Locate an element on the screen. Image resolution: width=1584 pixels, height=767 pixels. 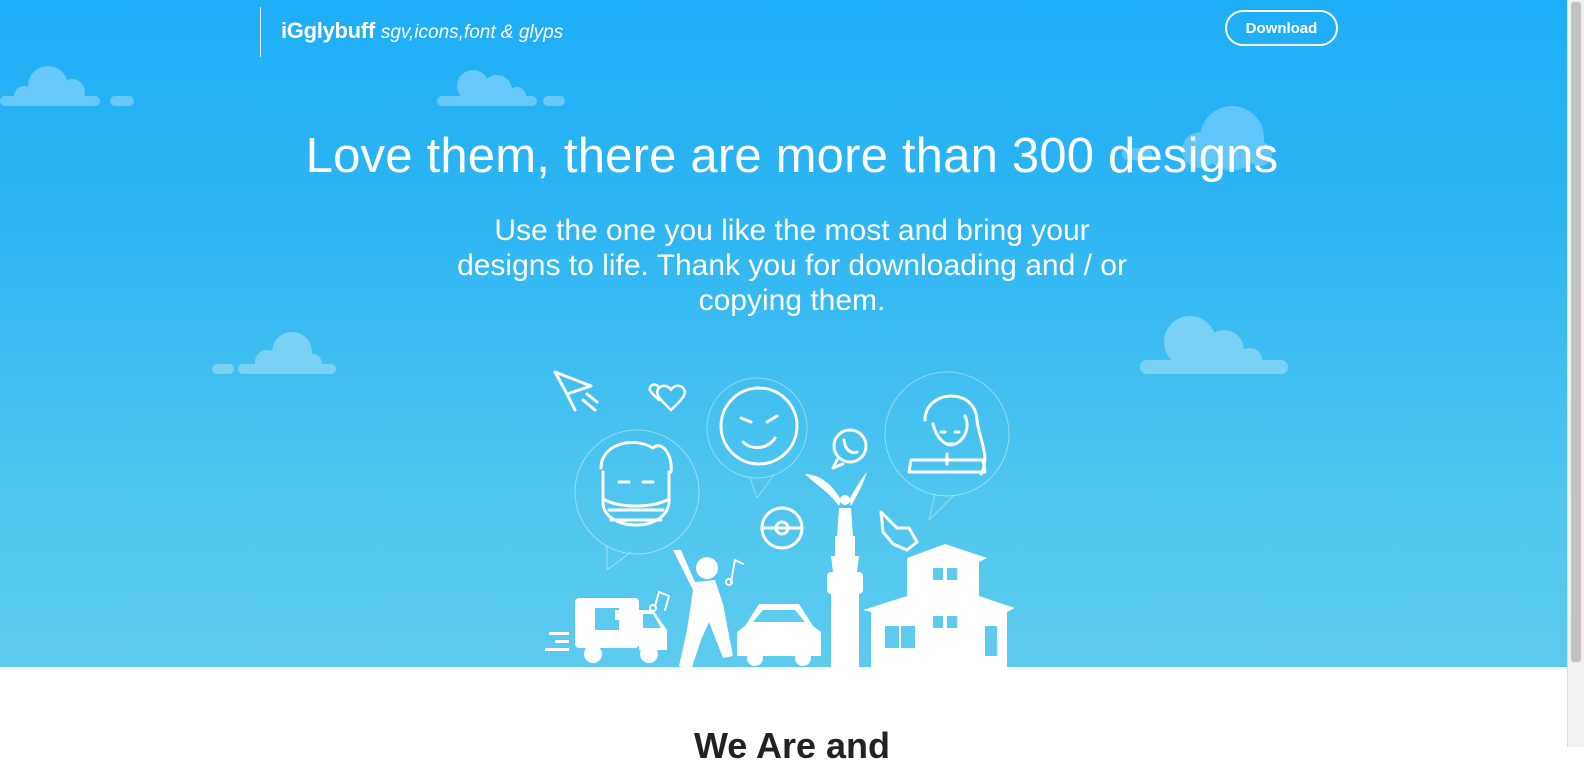
hero-illustration is located at coordinates (780, 518).